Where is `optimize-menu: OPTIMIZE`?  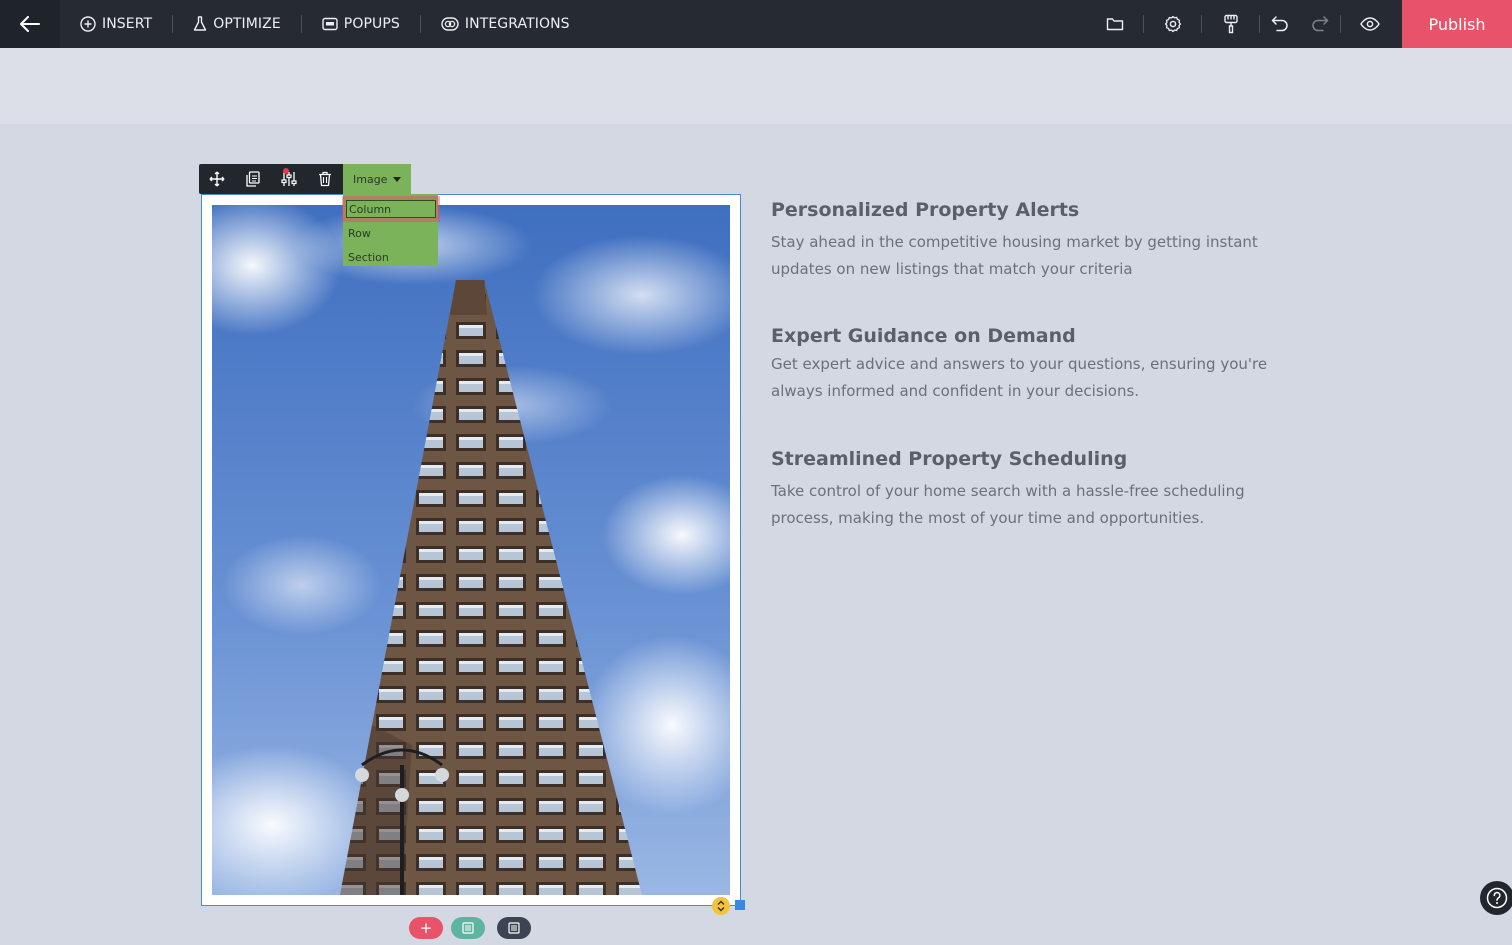 optimize-menu: OPTIMIZE is located at coordinates (237, 24).